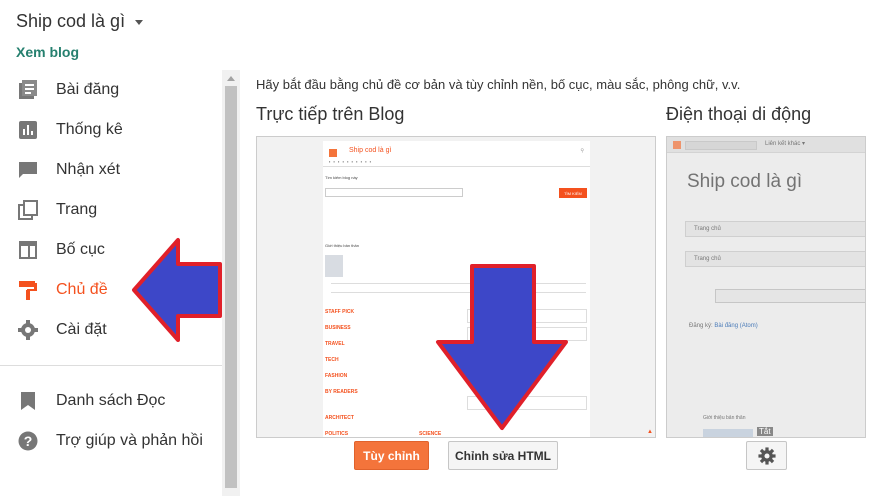 The image size is (873, 496). What do you see at coordinates (28, 170) in the screenshot?
I see `comments-icon` at bounding box center [28, 170].